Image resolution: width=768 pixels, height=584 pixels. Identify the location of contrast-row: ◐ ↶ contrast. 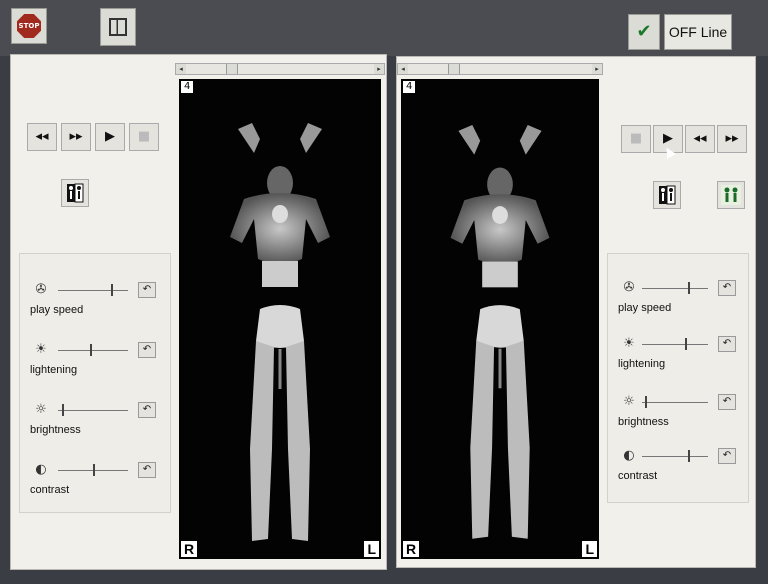
(678, 472).